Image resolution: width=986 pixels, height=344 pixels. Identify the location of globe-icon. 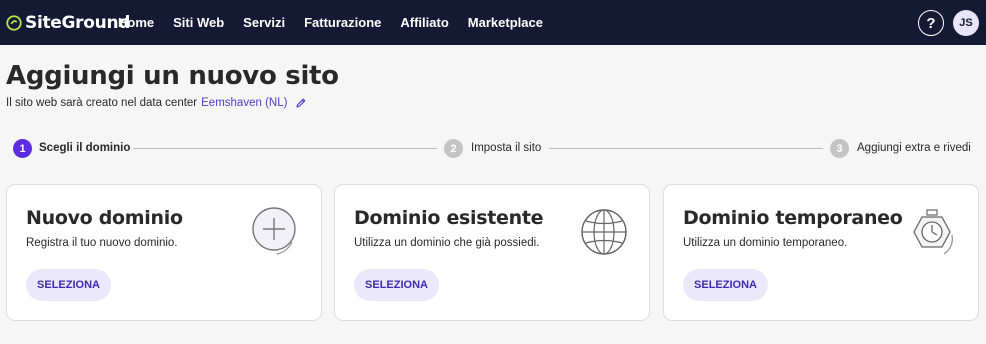
(604, 232).